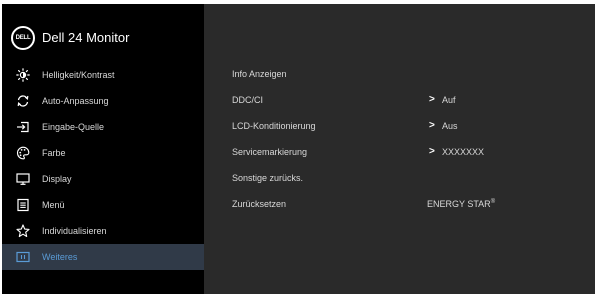 This screenshot has width=598, height=296. What do you see at coordinates (23, 38) in the screenshot?
I see `dell-logo: DELL` at bounding box center [23, 38].